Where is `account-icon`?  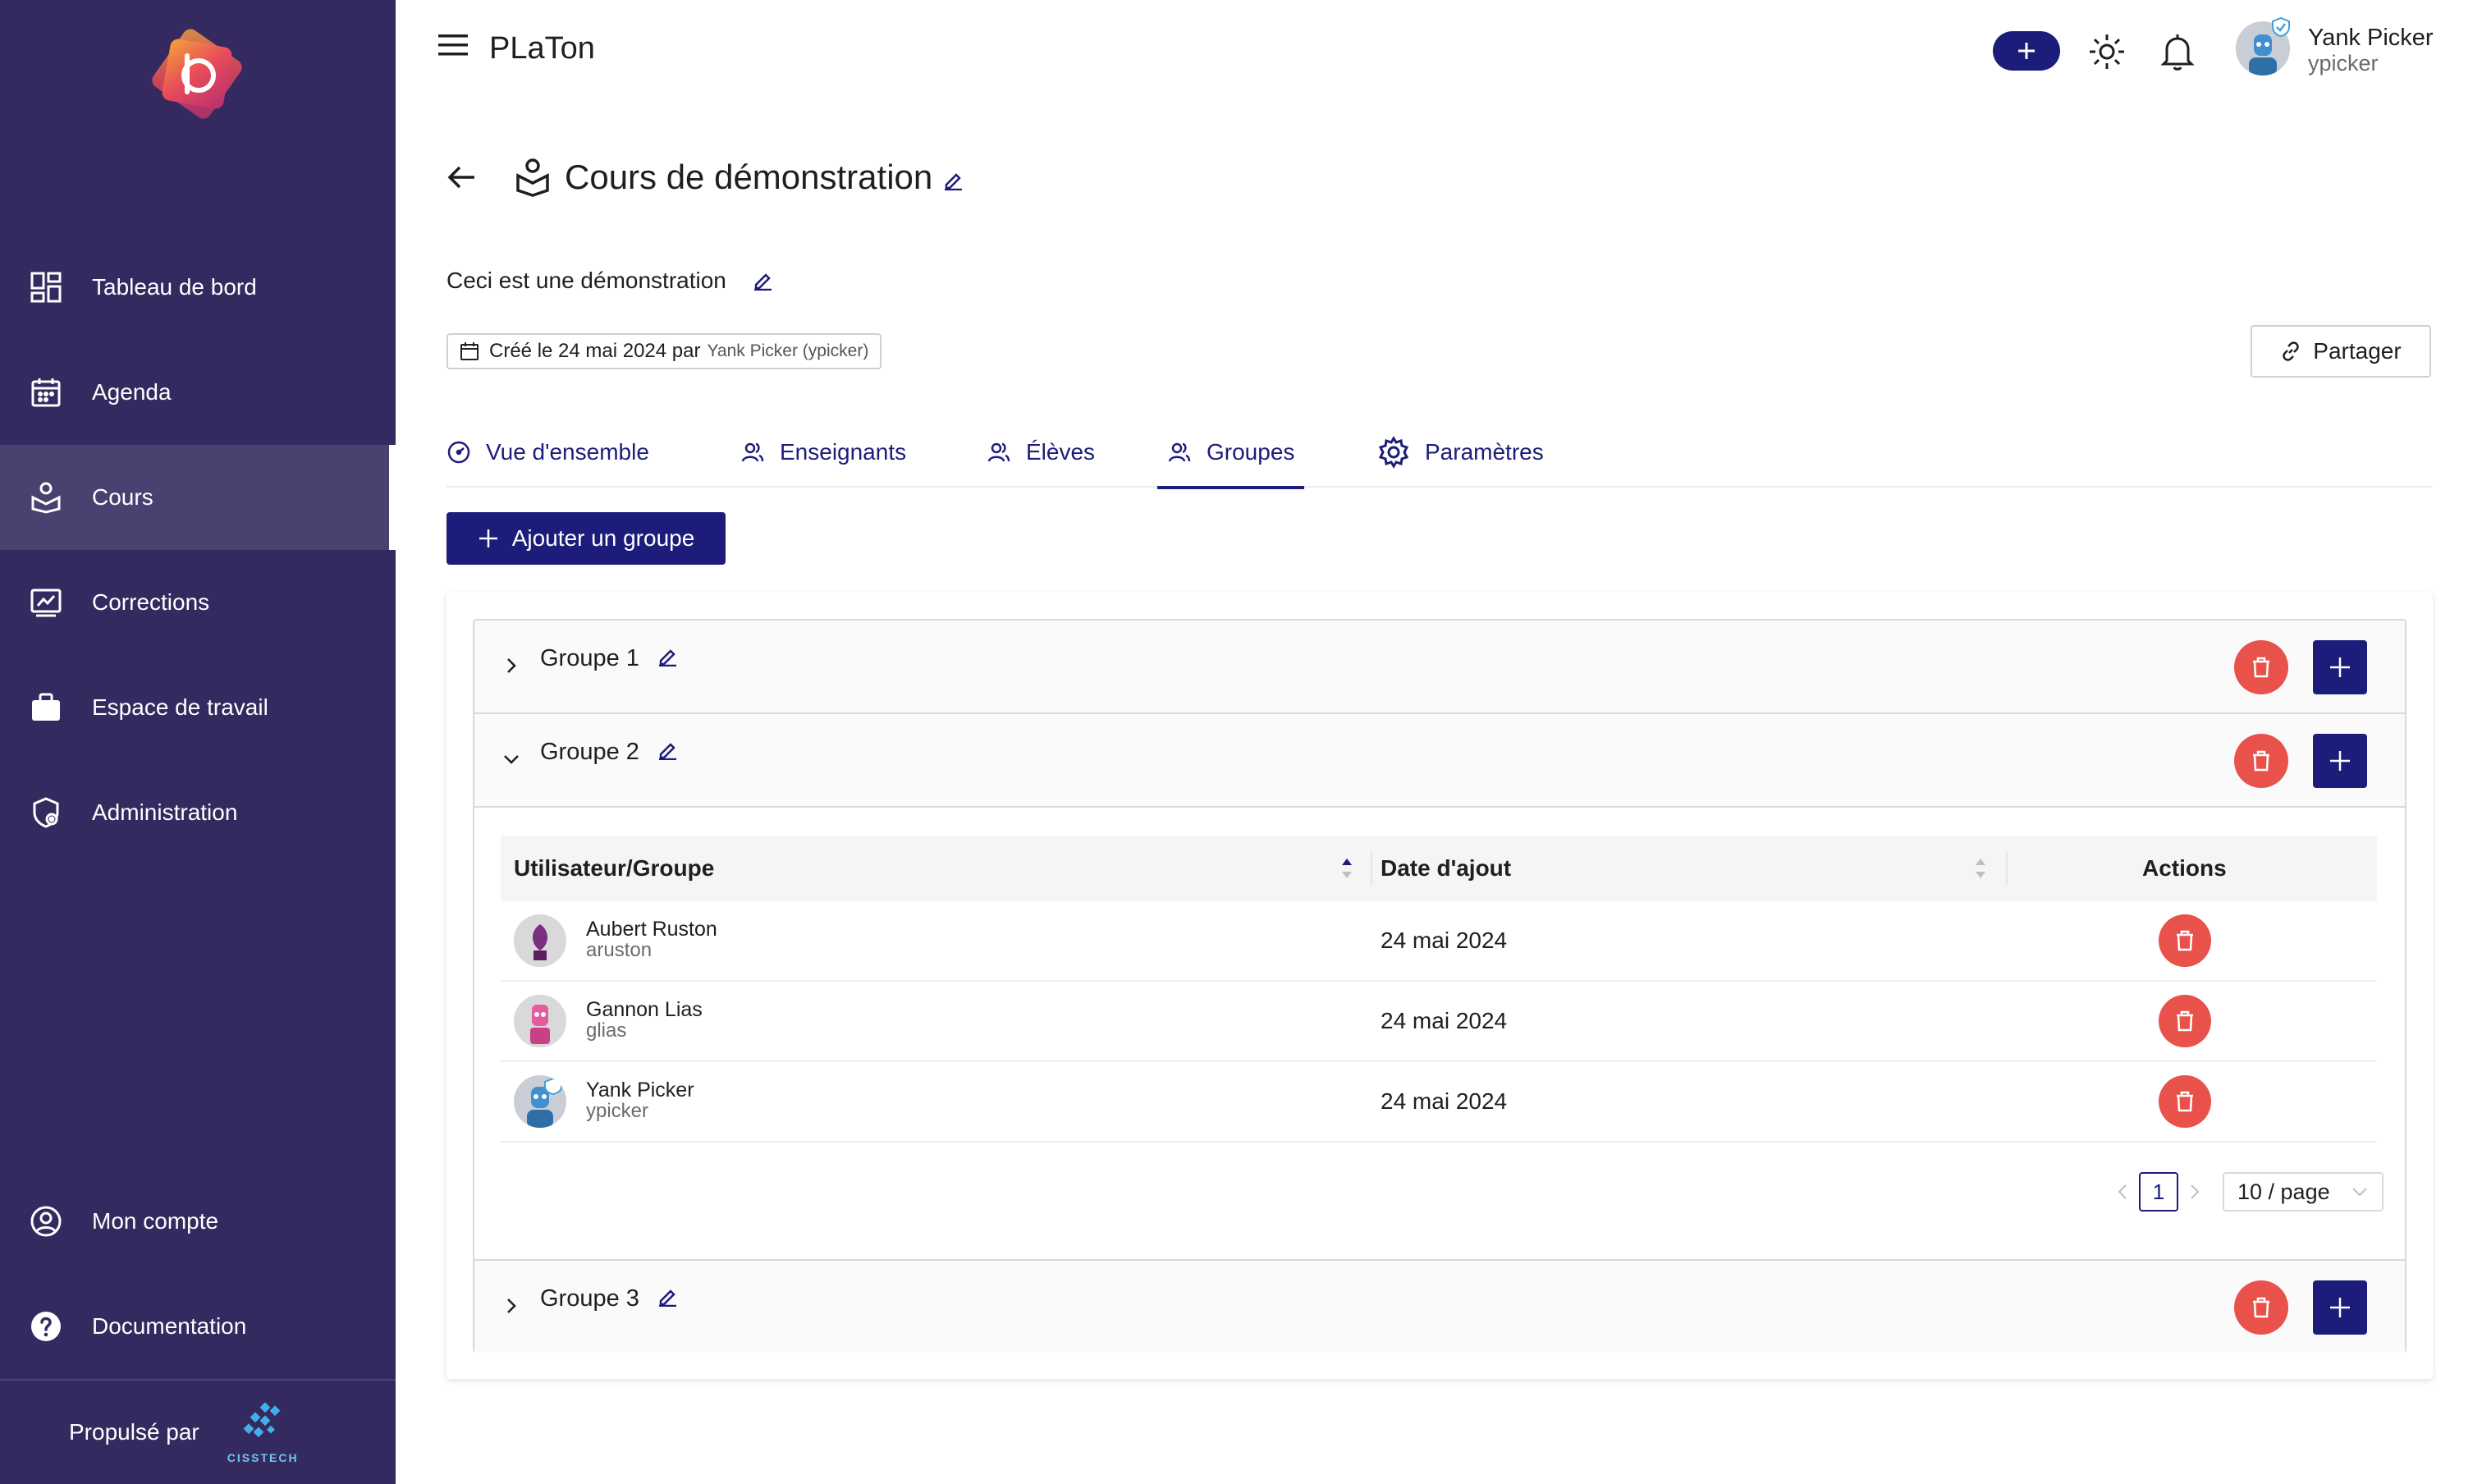
account-icon is located at coordinates (46, 1221).